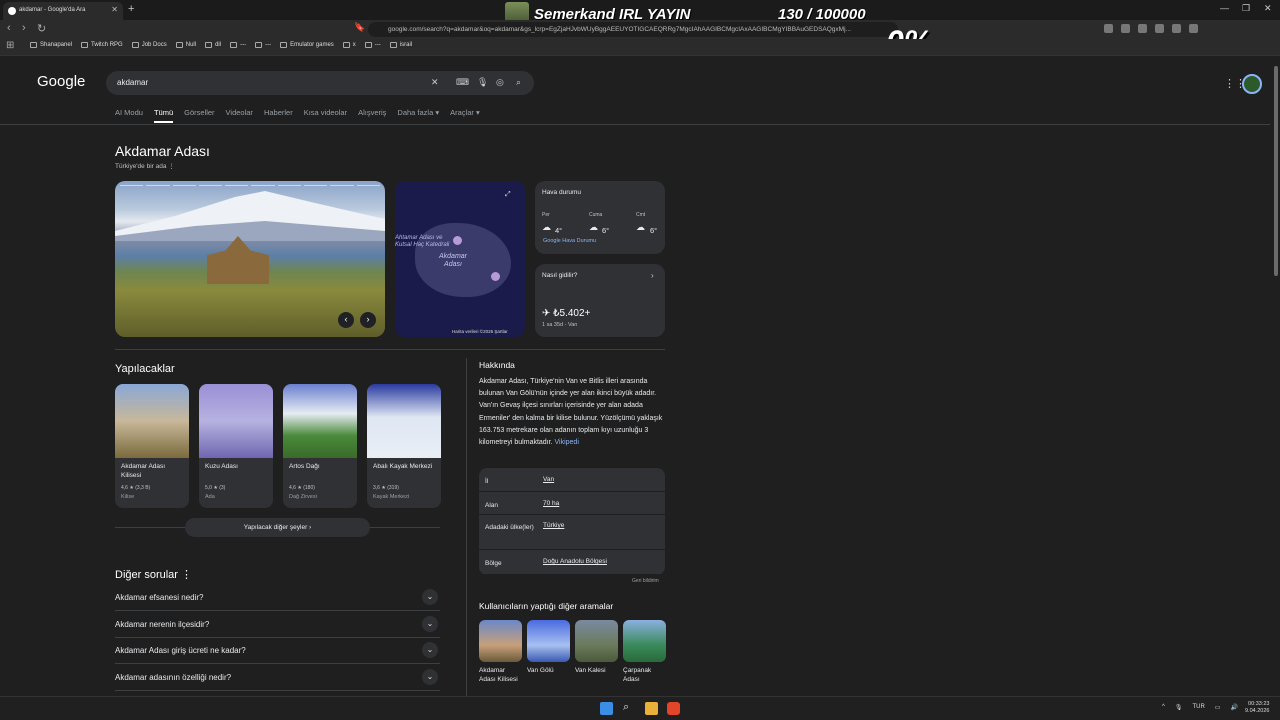  What do you see at coordinates (551, 503) in the screenshot?
I see `fact-value: 70 ha` at bounding box center [551, 503].